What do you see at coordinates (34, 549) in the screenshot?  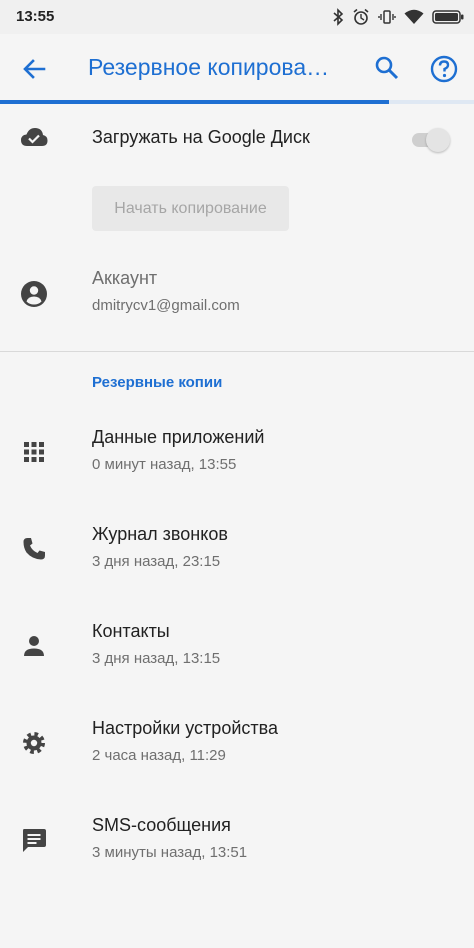 I see `phone-icon` at bounding box center [34, 549].